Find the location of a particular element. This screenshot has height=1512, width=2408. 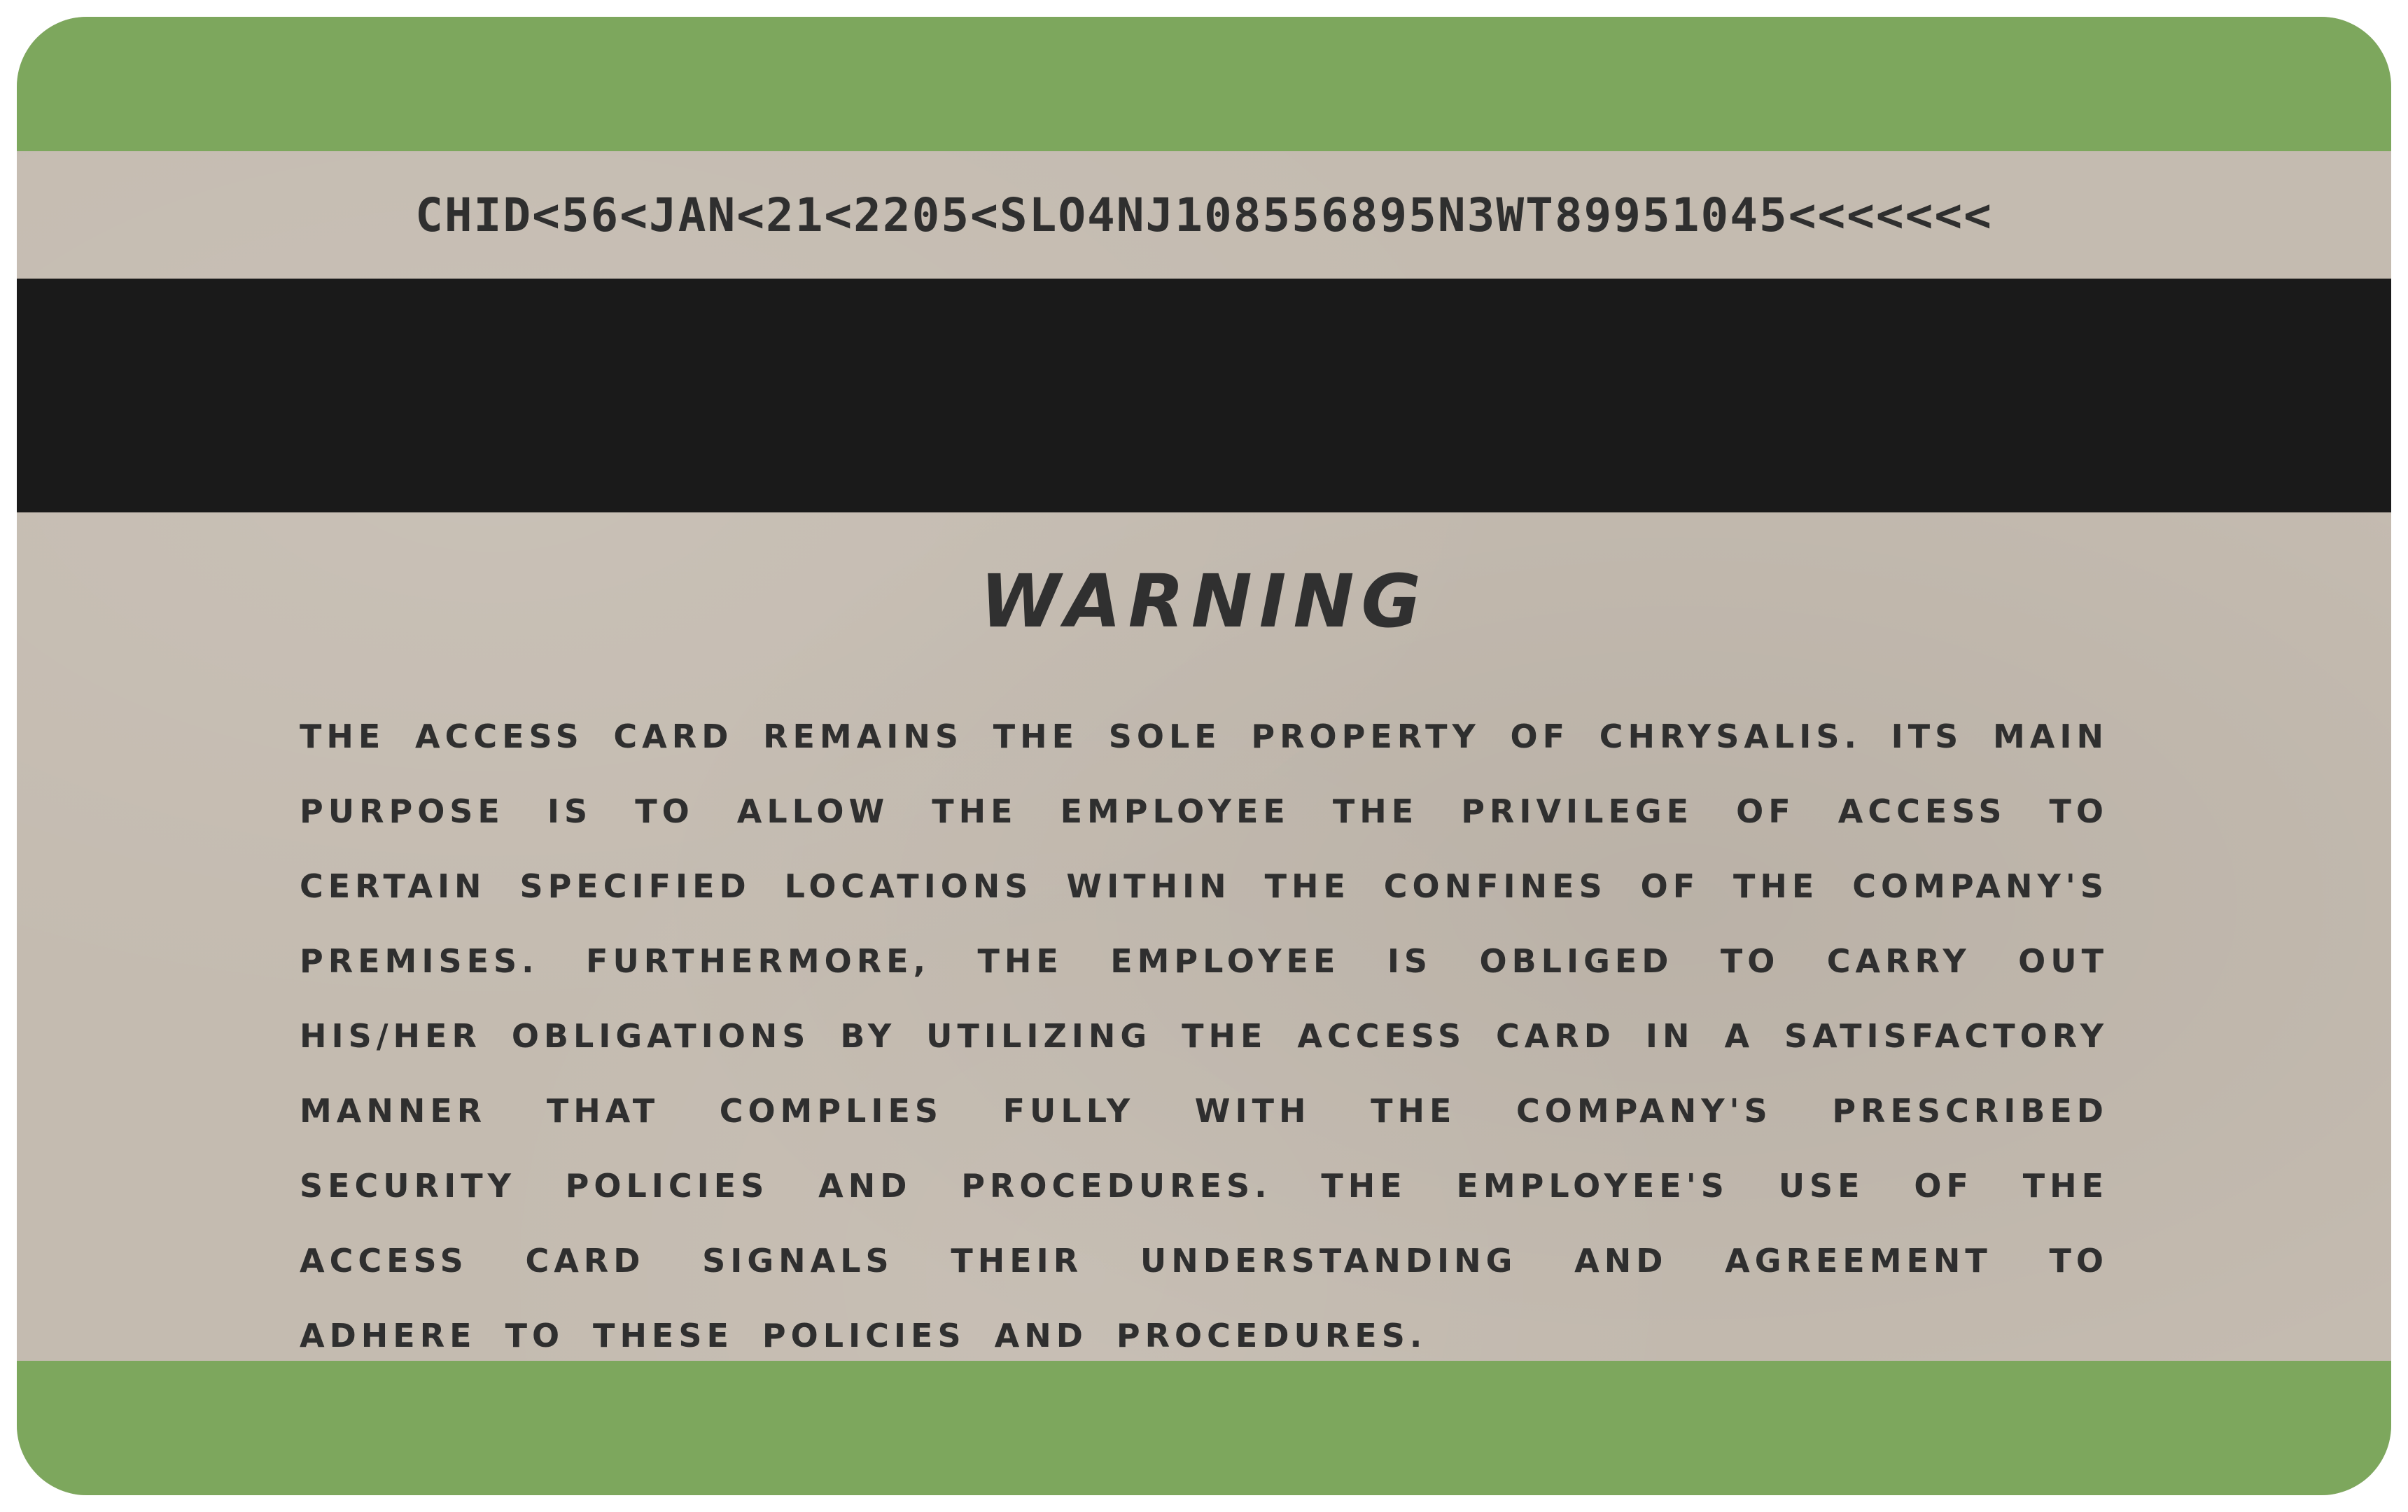

warning-heading: WARNING is located at coordinates (1204, 601).